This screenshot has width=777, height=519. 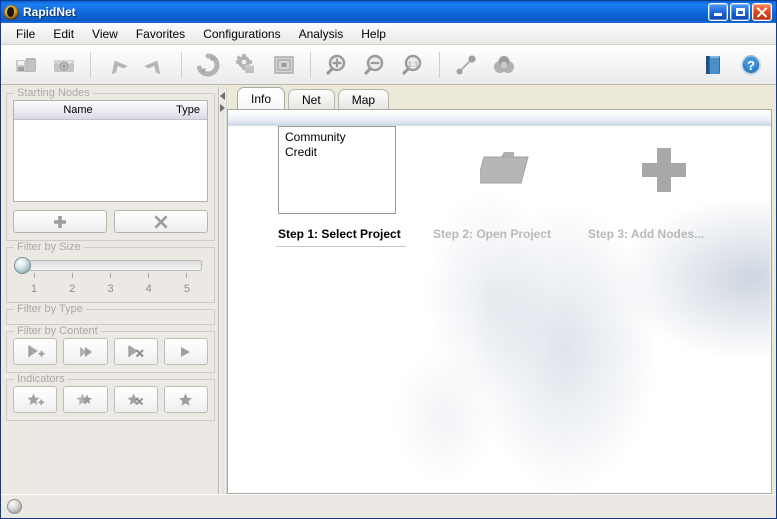 I want to click on add-node-button, so click(x=60, y=221).